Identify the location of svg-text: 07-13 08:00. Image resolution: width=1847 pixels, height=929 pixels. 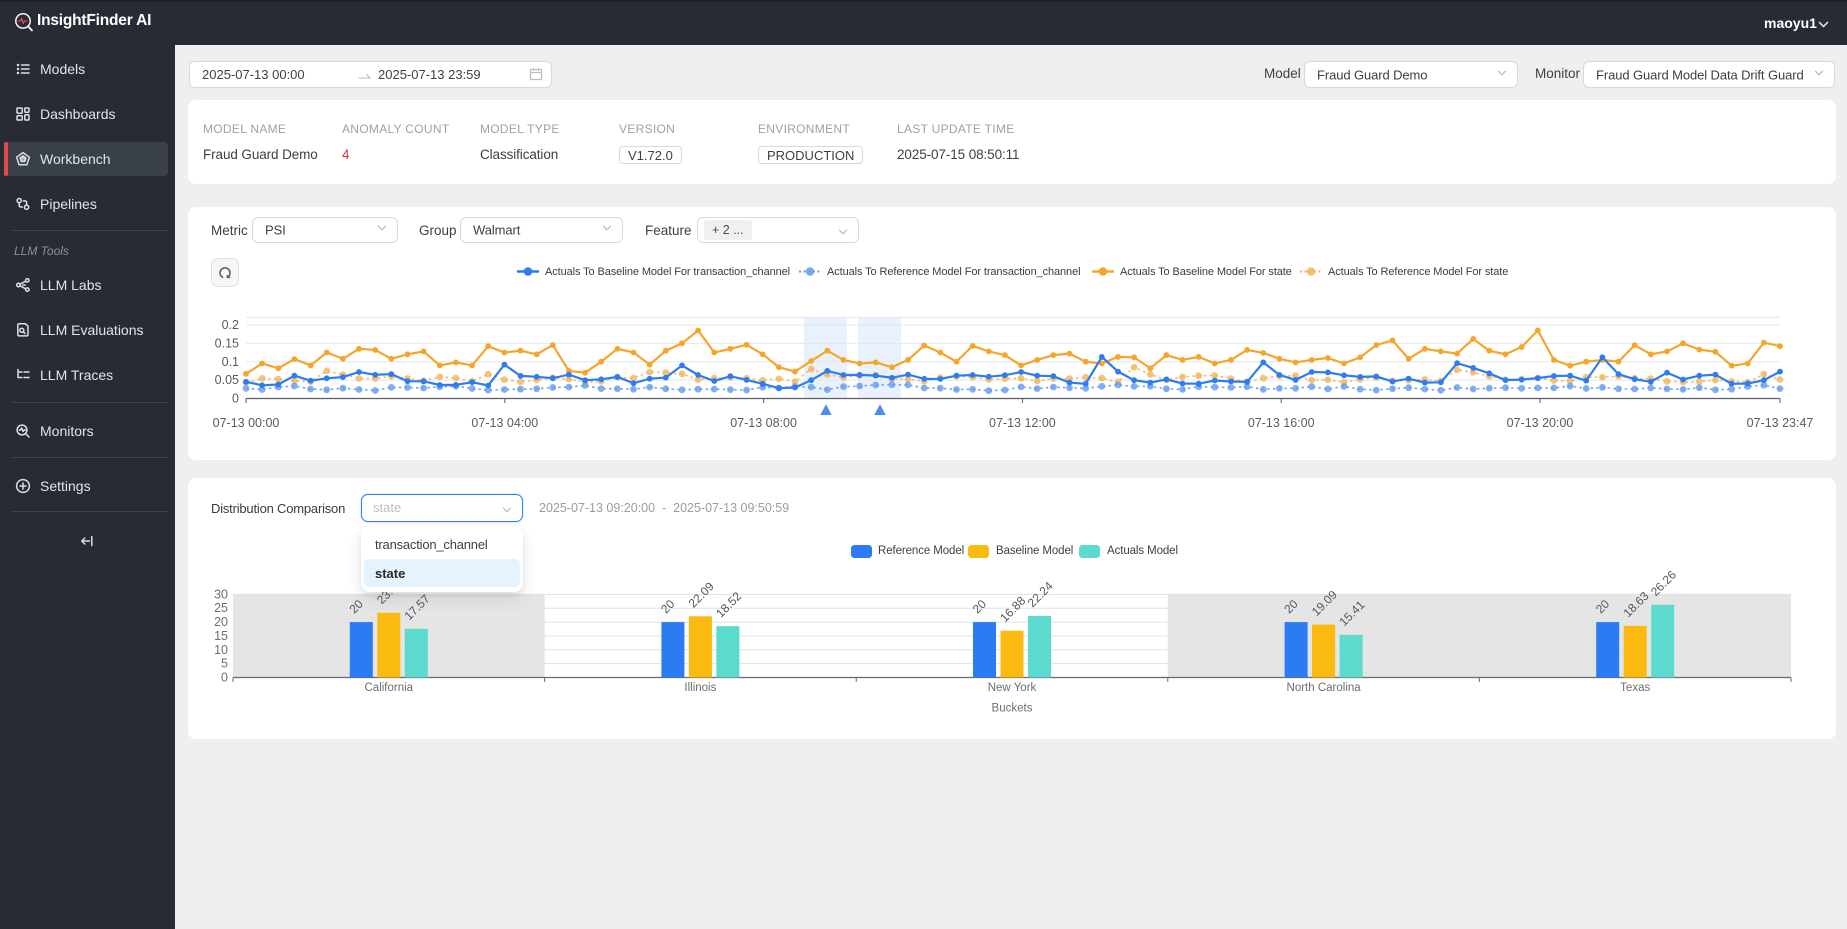
(763, 423).